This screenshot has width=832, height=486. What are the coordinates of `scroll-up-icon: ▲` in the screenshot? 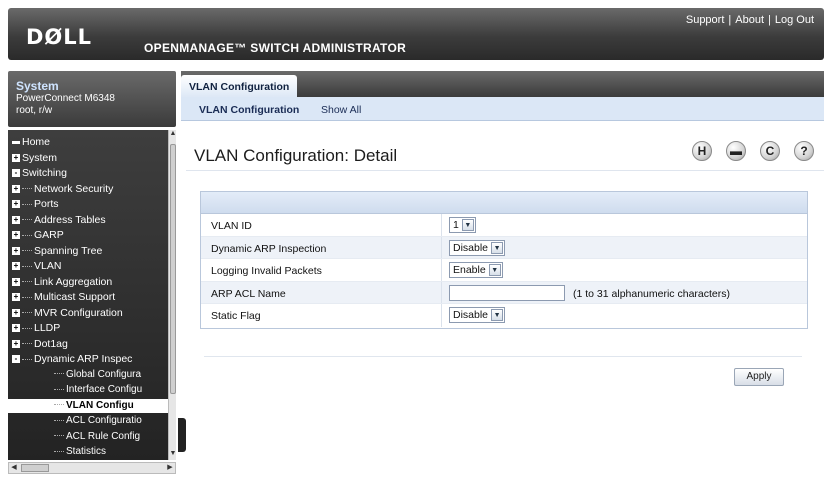 It's located at (173, 135).